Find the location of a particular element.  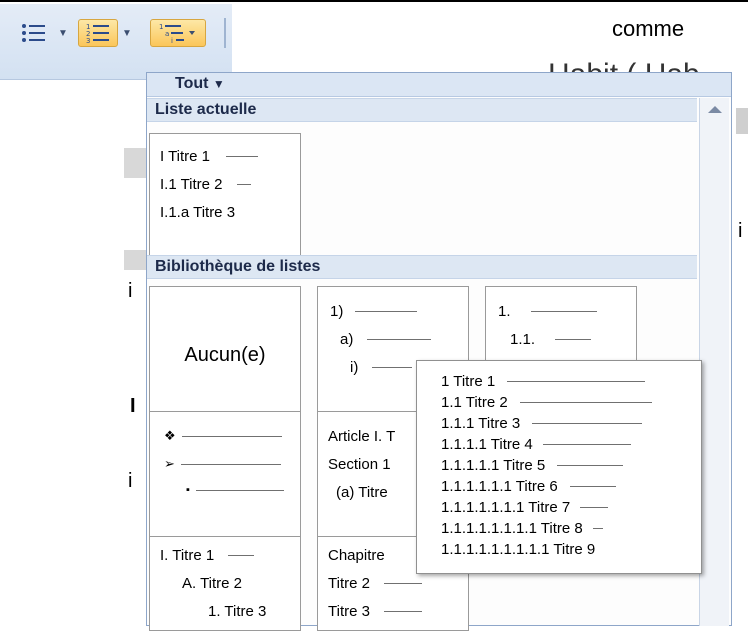

list-style-tile: I. Titre 1 A. Titre 2 1. Titre 3 is located at coordinates (225, 583).